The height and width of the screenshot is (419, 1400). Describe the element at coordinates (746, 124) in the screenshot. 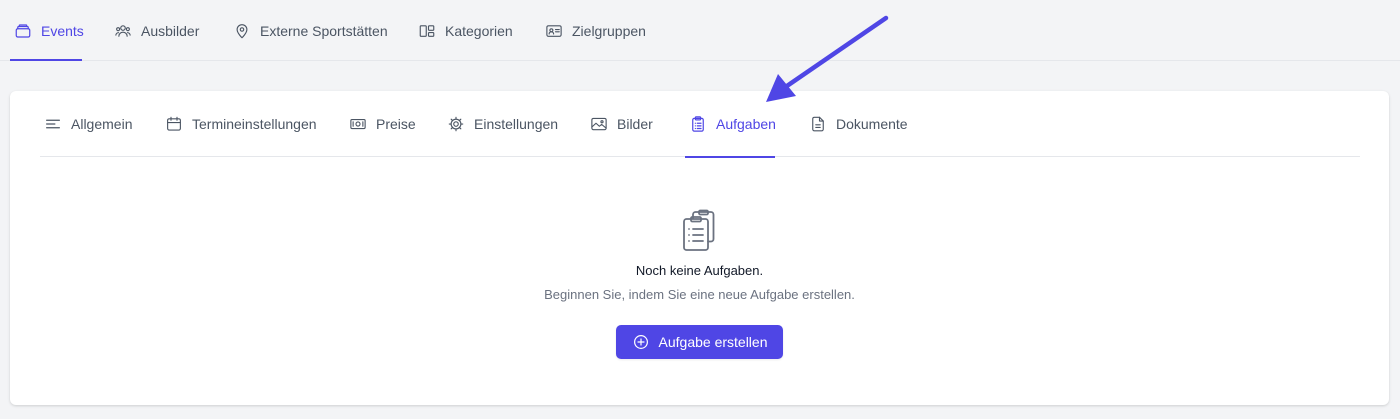

I see `tab-label: Aufgaben` at that location.